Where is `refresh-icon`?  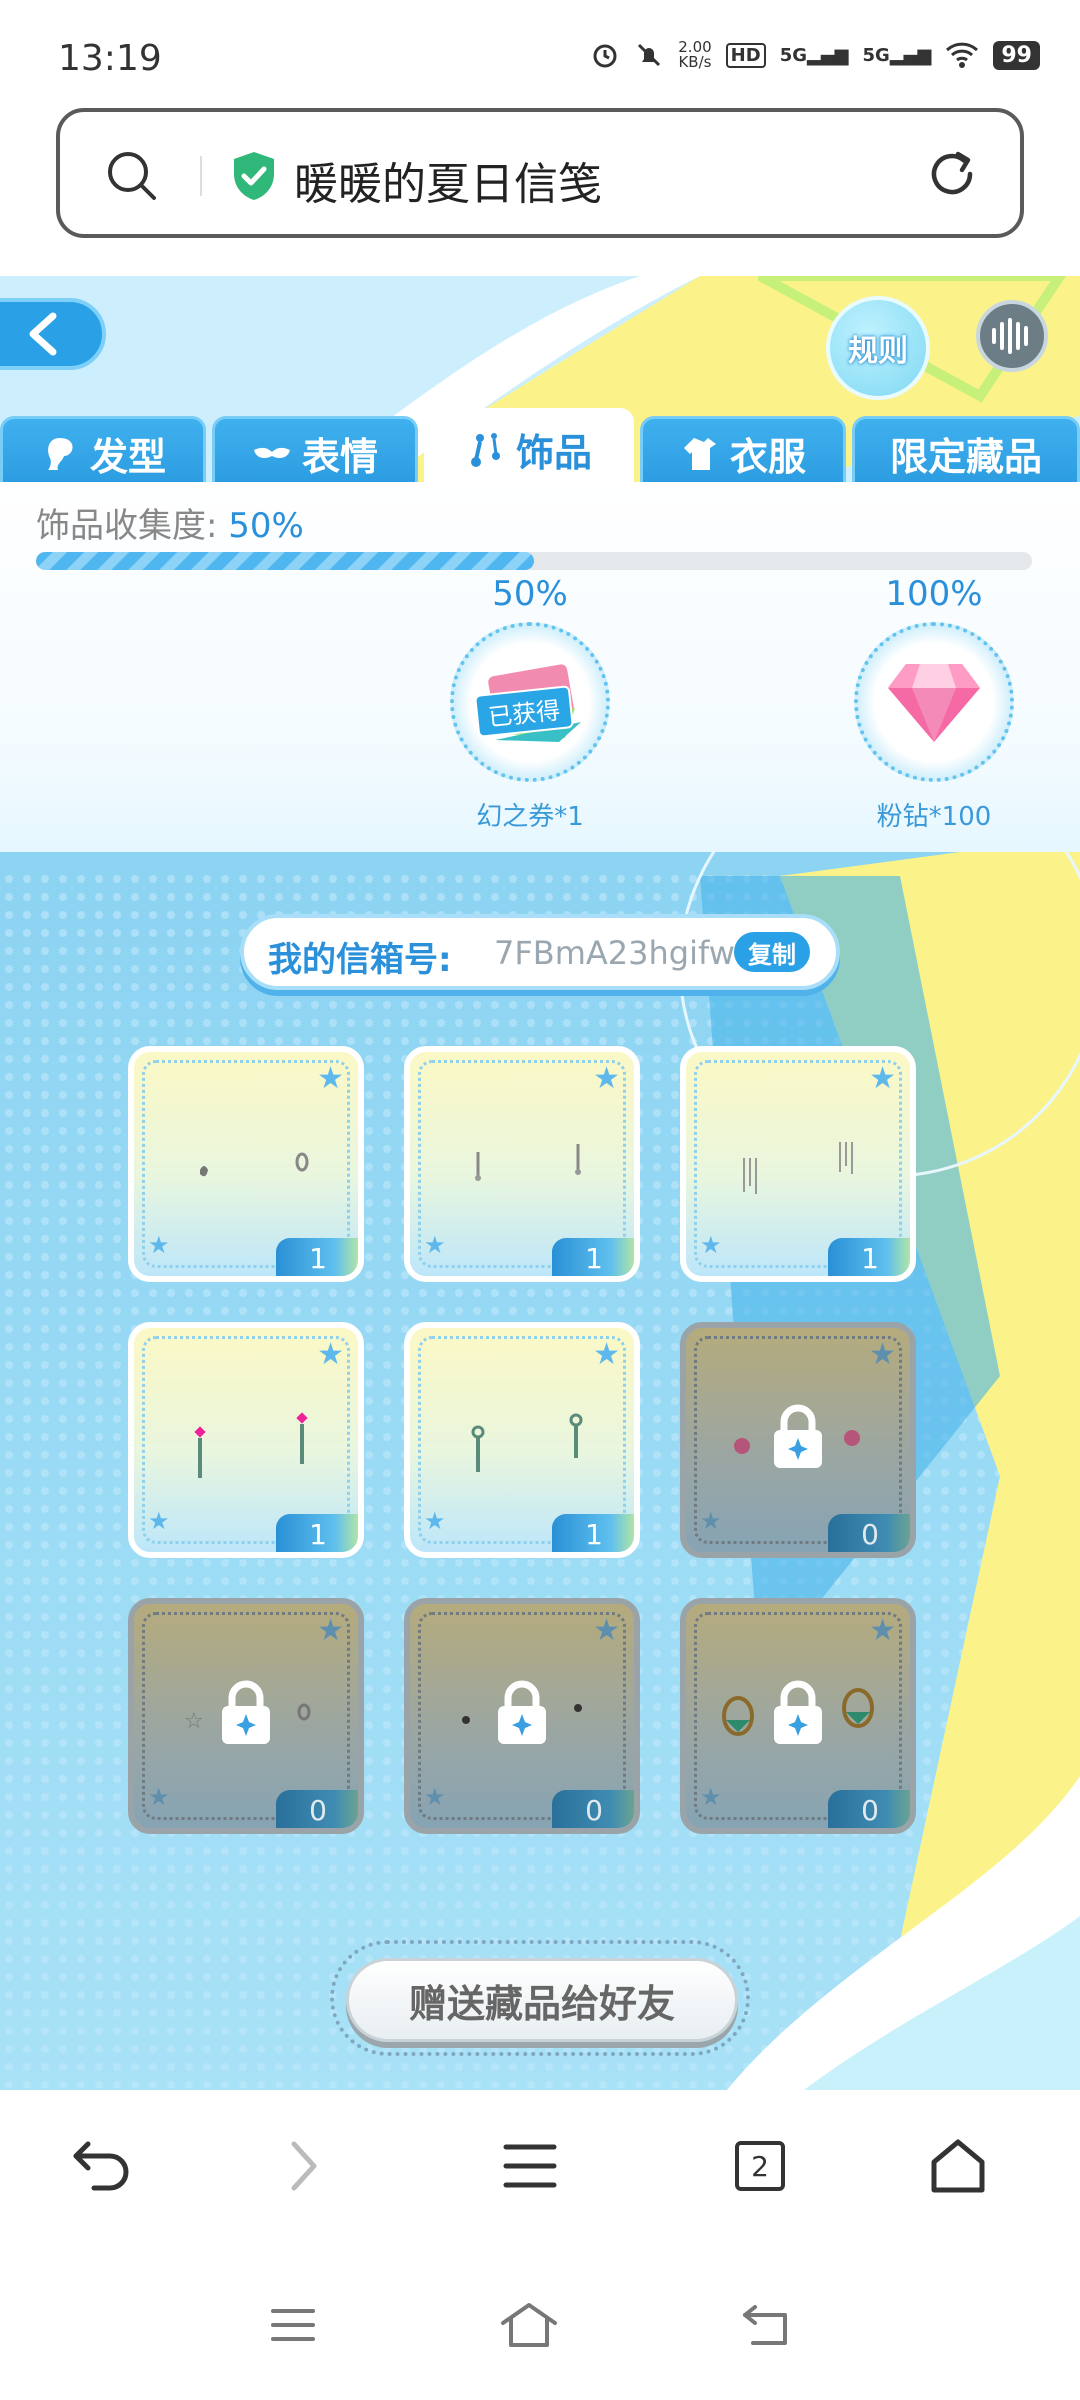
refresh-icon is located at coordinates (952, 174).